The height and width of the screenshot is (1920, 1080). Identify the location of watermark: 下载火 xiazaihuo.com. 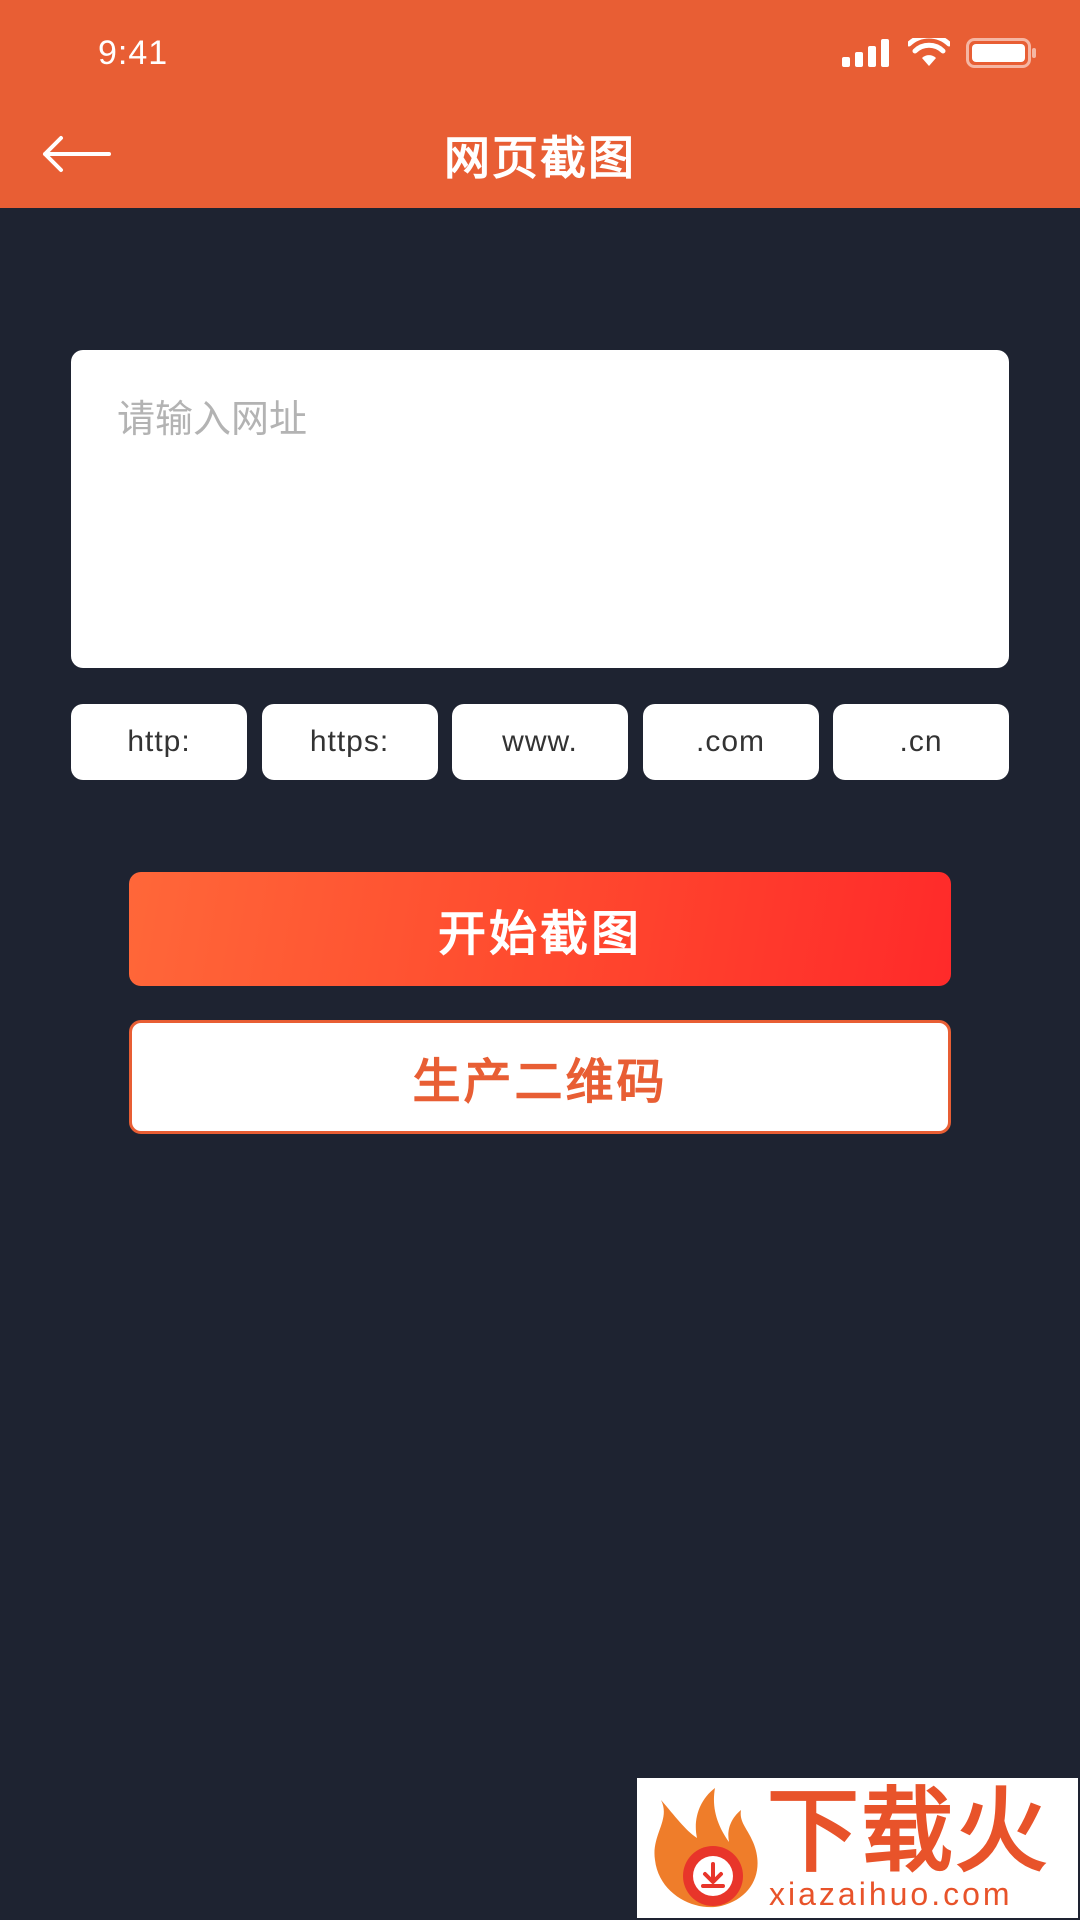
(857, 1848).